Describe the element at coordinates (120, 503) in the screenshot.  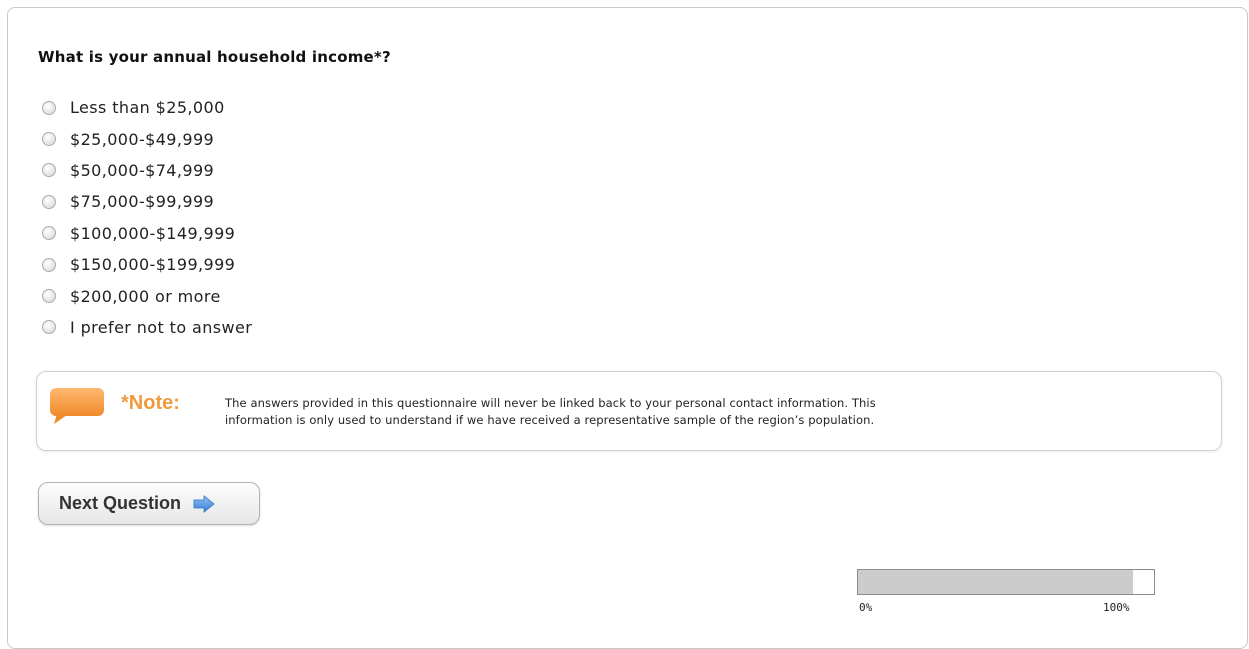
I see `next-question-label: Next Question` at that location.